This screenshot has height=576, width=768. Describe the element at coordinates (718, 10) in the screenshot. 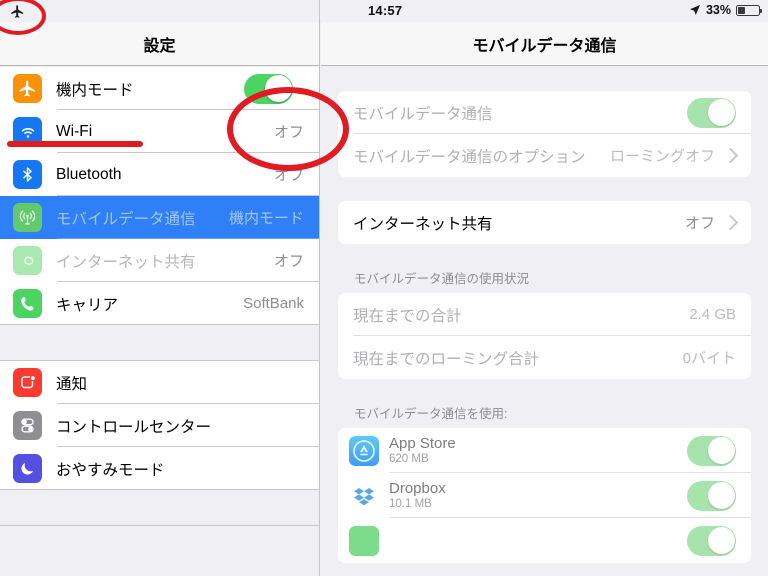

I see `battery-percent-label: 33%` at that location.